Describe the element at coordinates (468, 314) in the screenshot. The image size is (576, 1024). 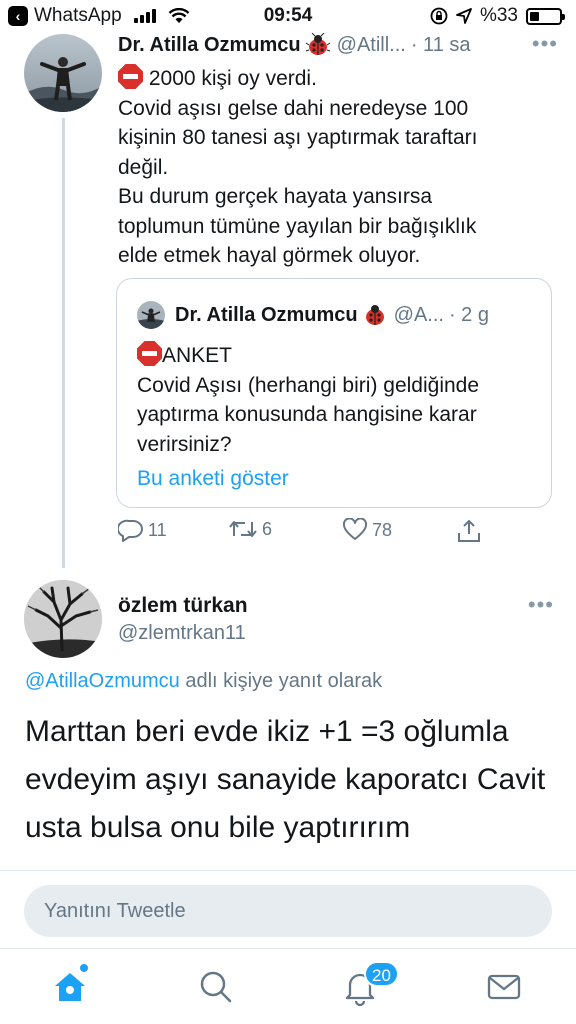
I see `quoted-tweet-time: · 2 g` at that location.